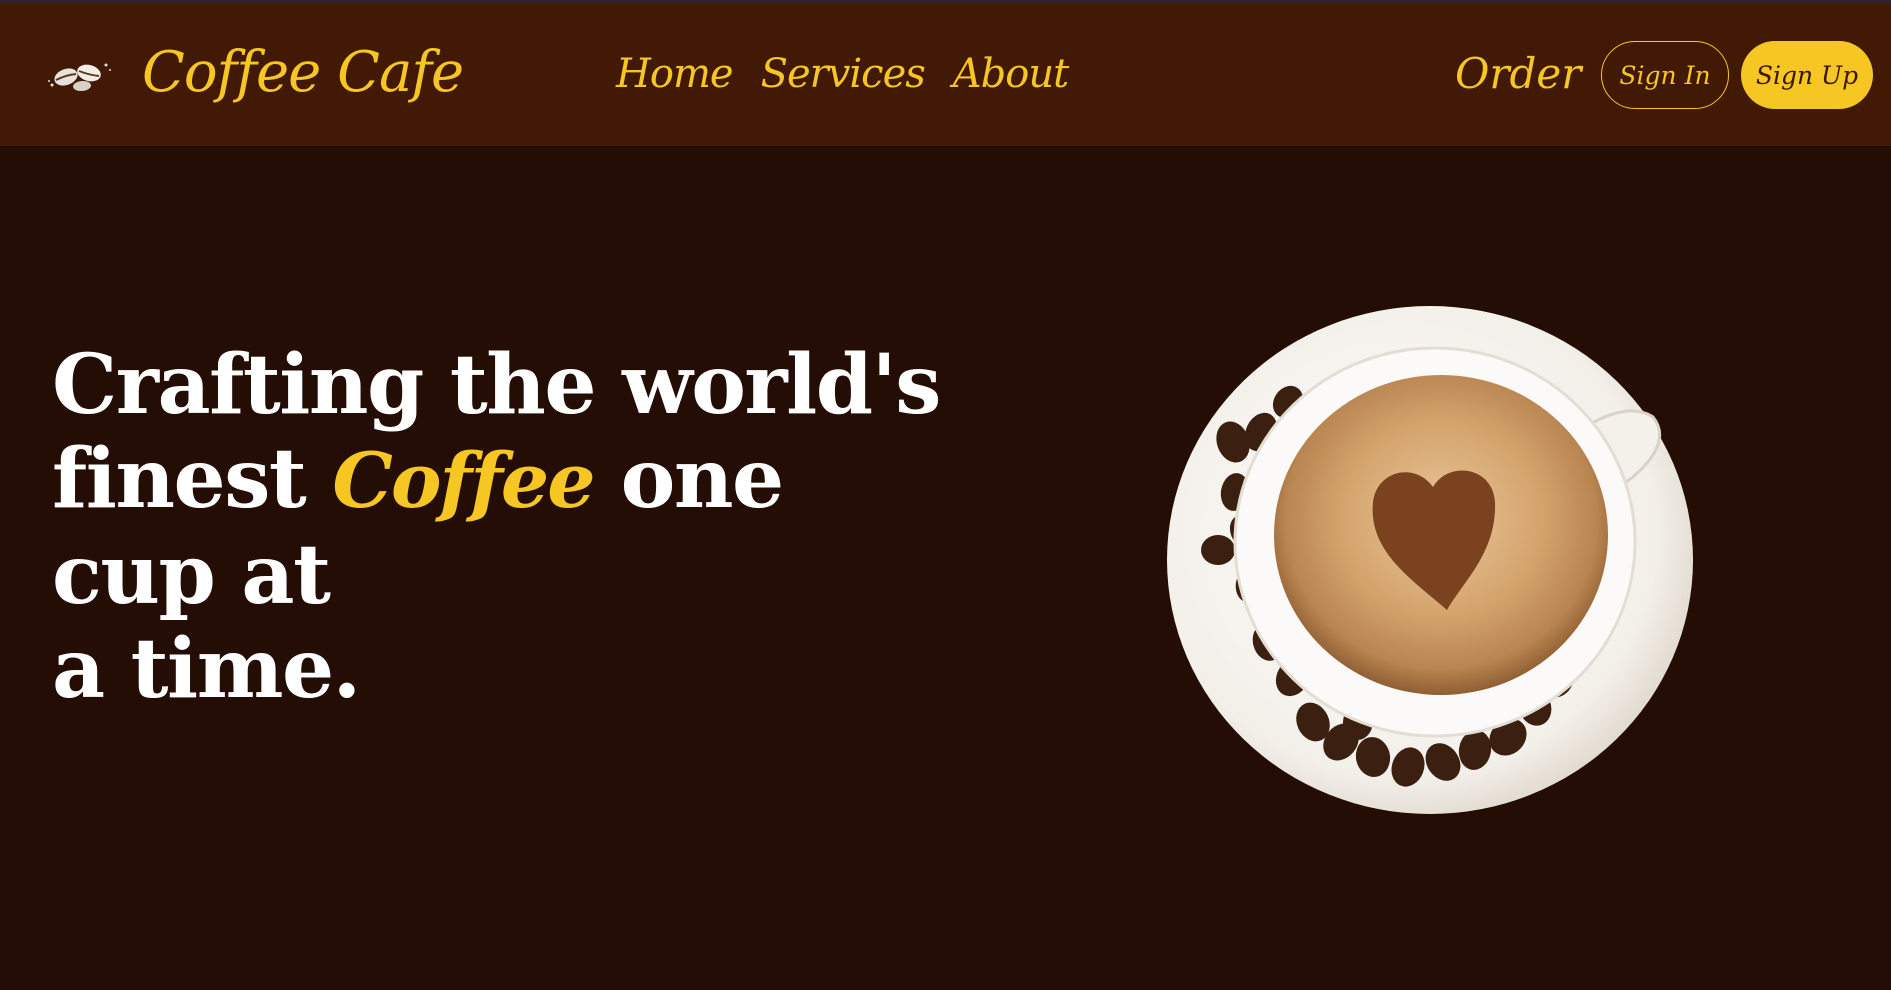  What do you see at coordinates (1011, 74) in the screenshot?
I see `nav-about: About` at bounding box center [1011, 74].